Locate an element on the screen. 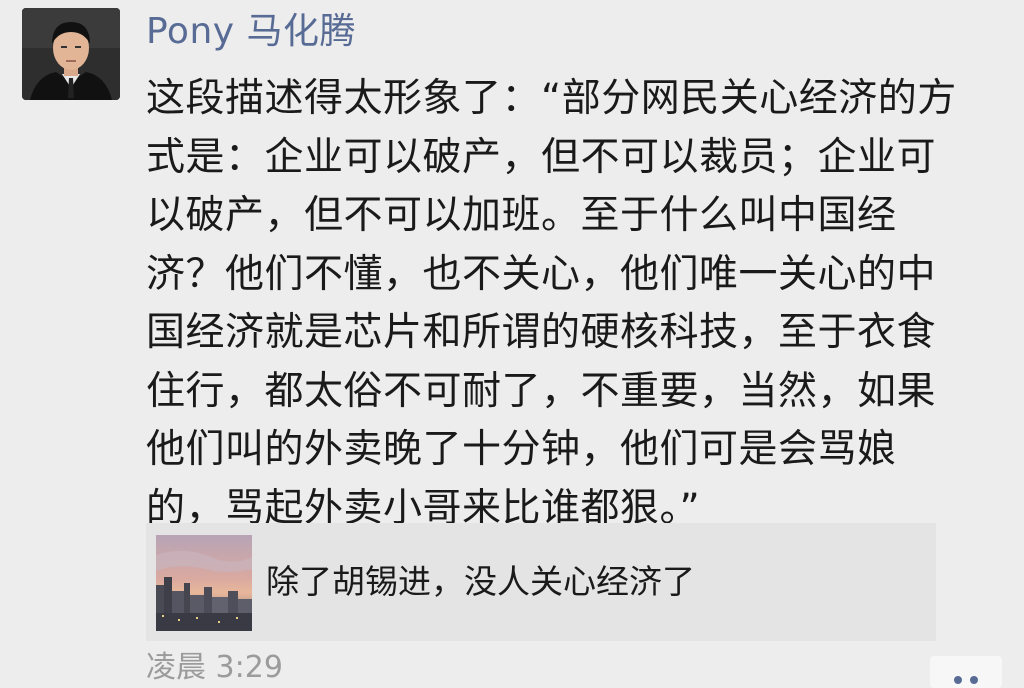 Image resolution: width=1024 pixels, height=688 pixels. author-name: Pony 马化腾 is located at coordinates (251, 32).